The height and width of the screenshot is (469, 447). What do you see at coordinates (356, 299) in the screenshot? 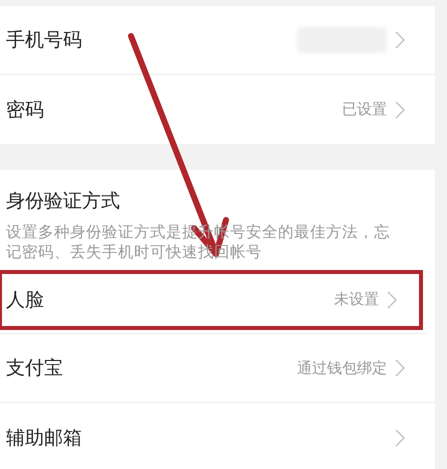
I see `row-value: 未设置` at bounding box center [356, 299].